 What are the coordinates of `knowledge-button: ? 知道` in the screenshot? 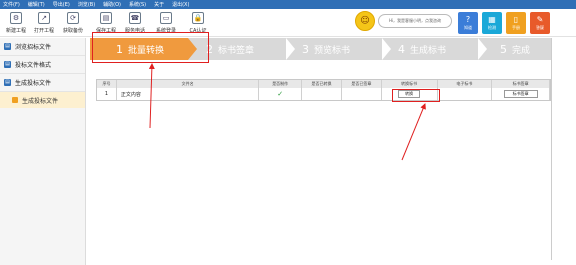 It's located at (468, 23).